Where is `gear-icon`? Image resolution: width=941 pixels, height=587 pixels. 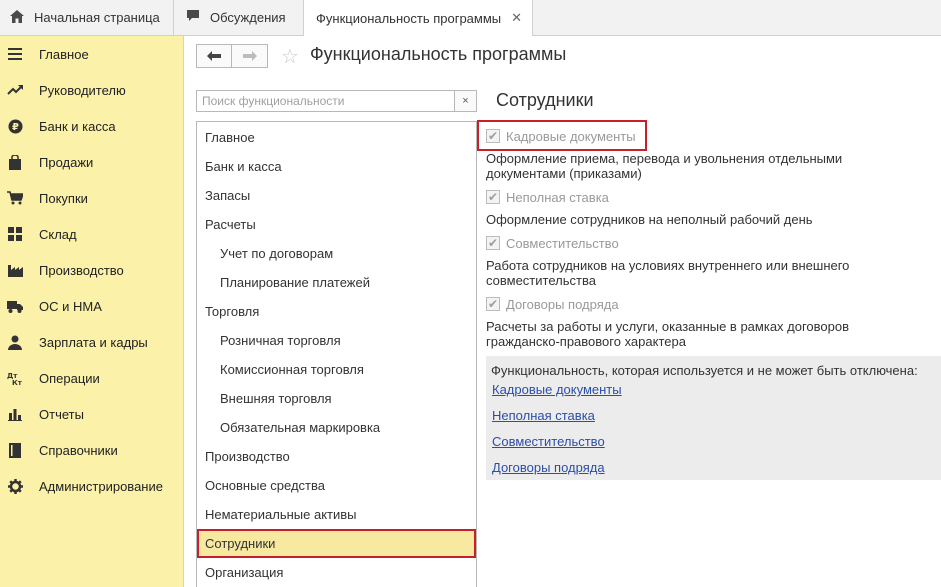 gear-icon is located at coordinates (15, 486).